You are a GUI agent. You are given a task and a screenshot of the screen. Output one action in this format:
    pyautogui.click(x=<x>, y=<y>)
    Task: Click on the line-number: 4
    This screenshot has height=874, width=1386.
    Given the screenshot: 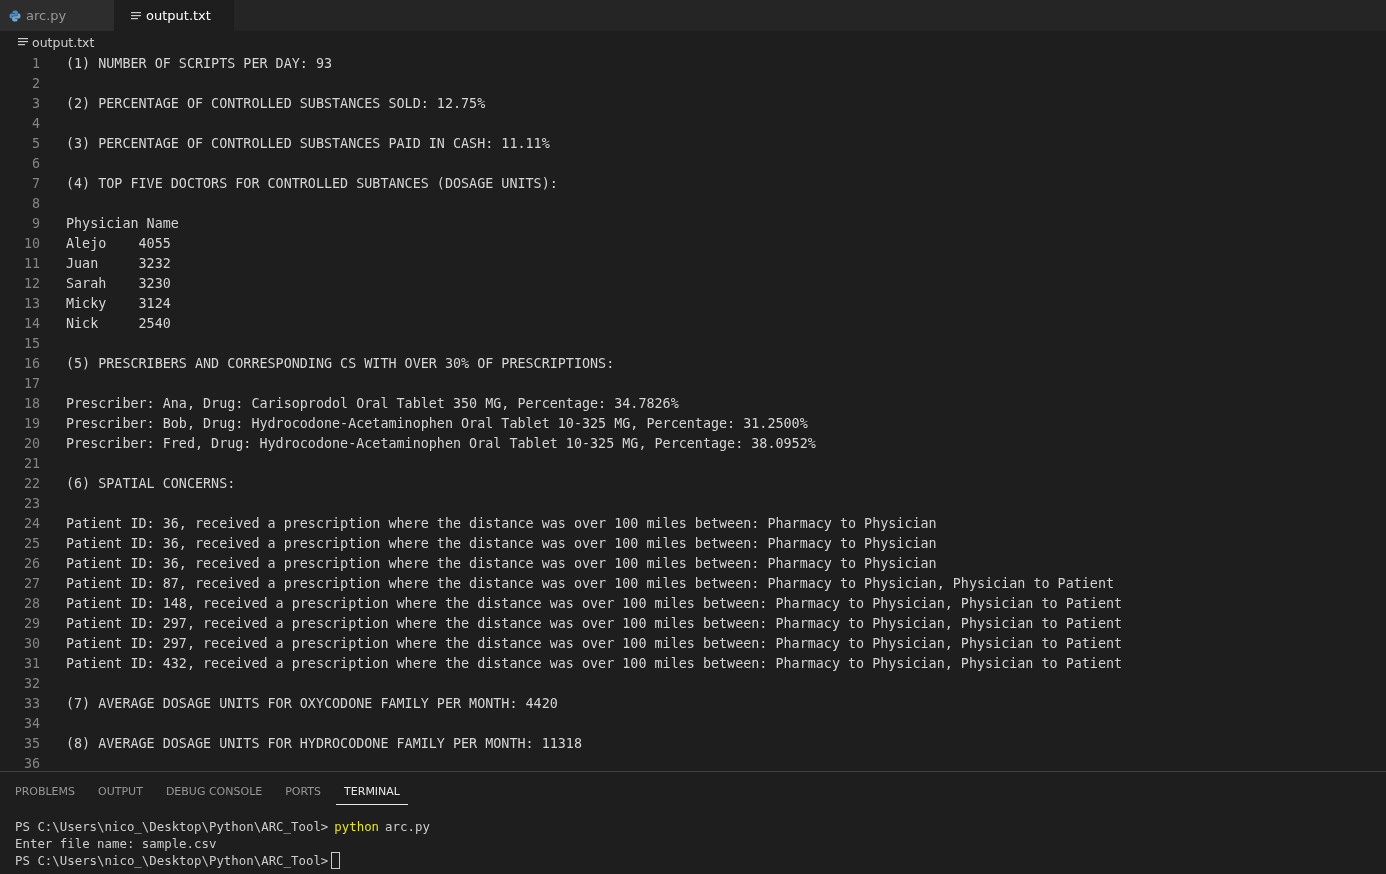 What is the action you would take?
    pyautogui.click(x=35, y=123)
    